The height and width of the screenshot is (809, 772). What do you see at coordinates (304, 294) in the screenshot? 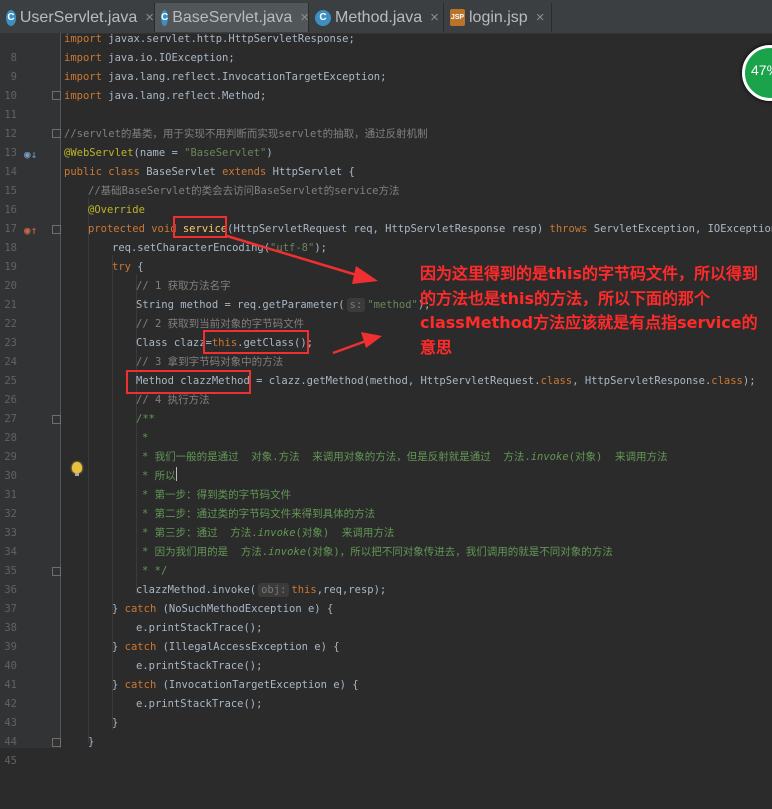
I see `annotation-arrows` at bounding box center [304, 294].